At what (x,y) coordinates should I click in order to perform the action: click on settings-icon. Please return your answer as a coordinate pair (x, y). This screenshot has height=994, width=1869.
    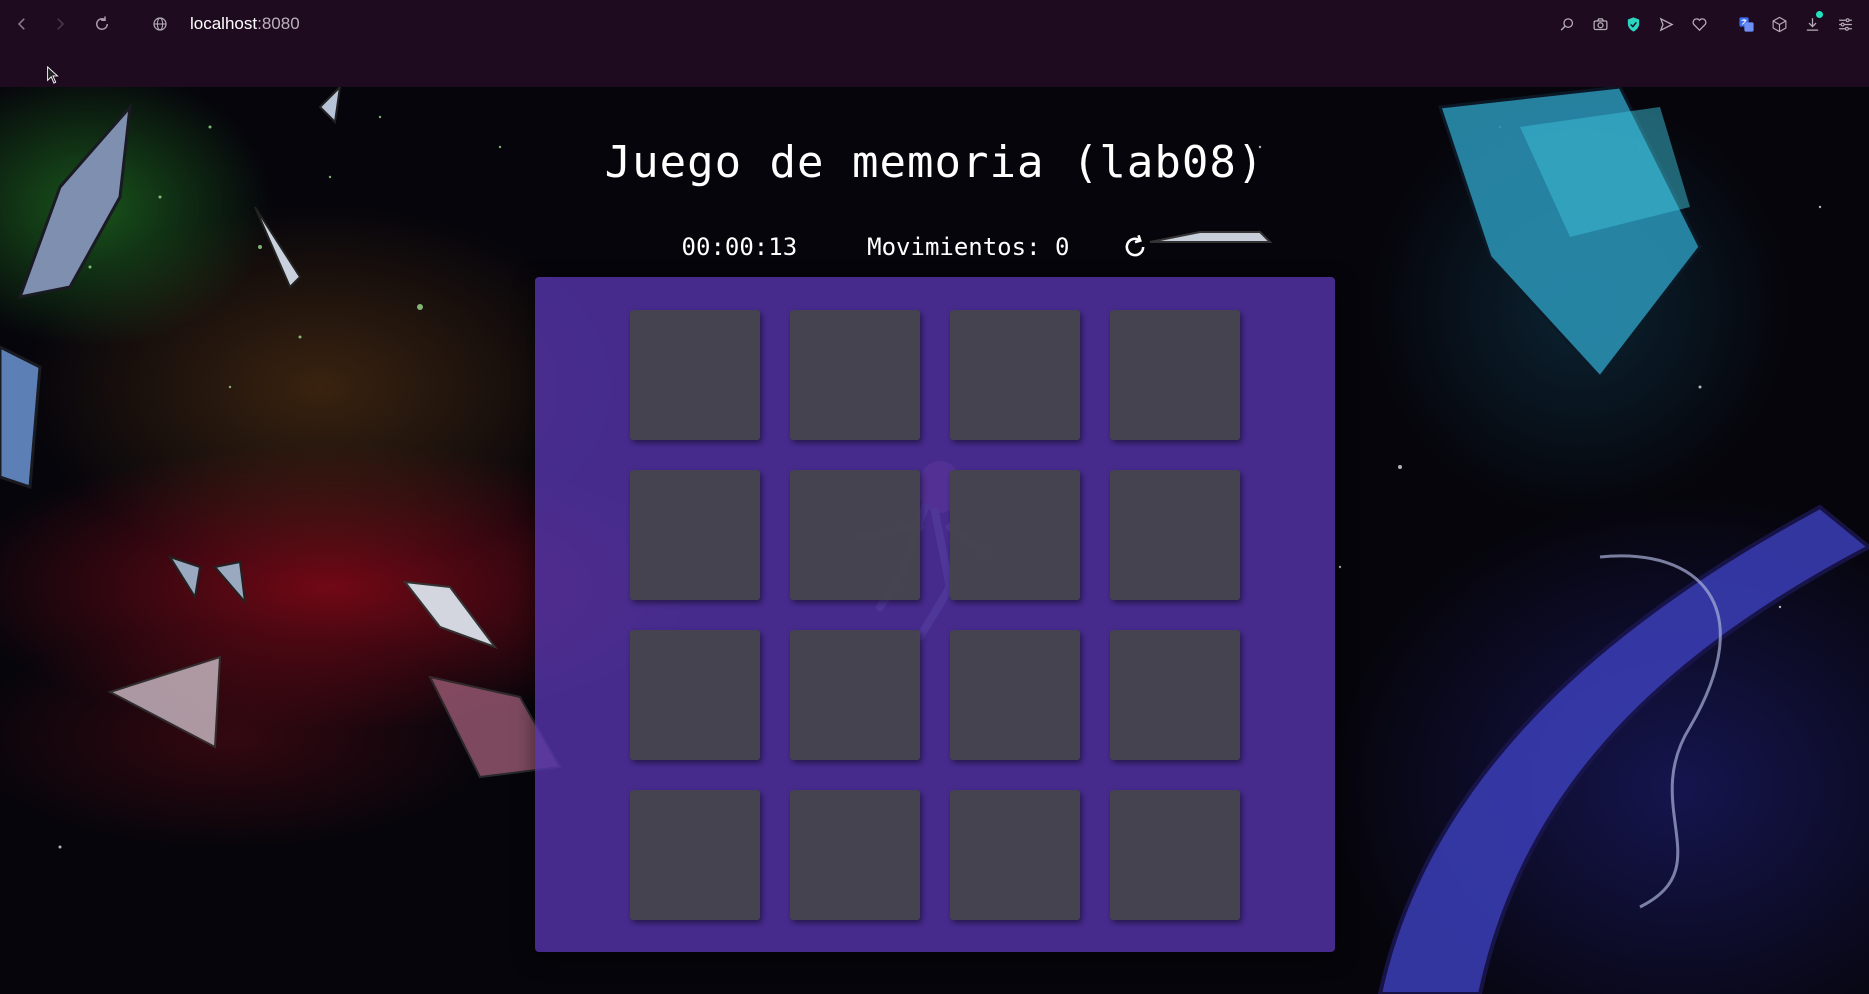
    Looking at the image, I should click on (1845, 24).